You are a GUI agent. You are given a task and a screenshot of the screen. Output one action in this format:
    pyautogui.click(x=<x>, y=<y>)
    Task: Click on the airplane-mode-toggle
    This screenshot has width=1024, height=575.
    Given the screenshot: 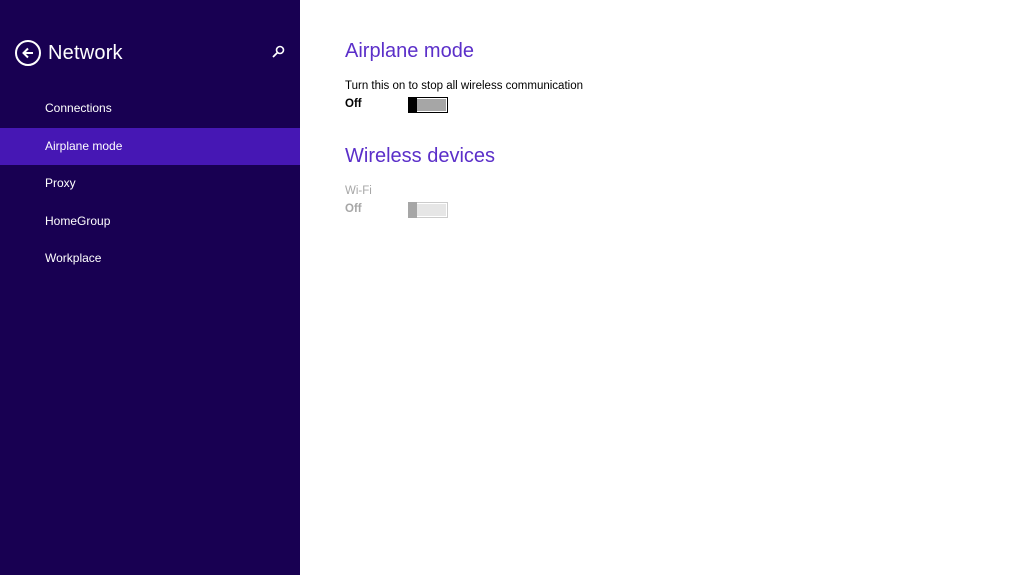 What is the action you would take?
    pyautogui.click(x=428, y=105)
    